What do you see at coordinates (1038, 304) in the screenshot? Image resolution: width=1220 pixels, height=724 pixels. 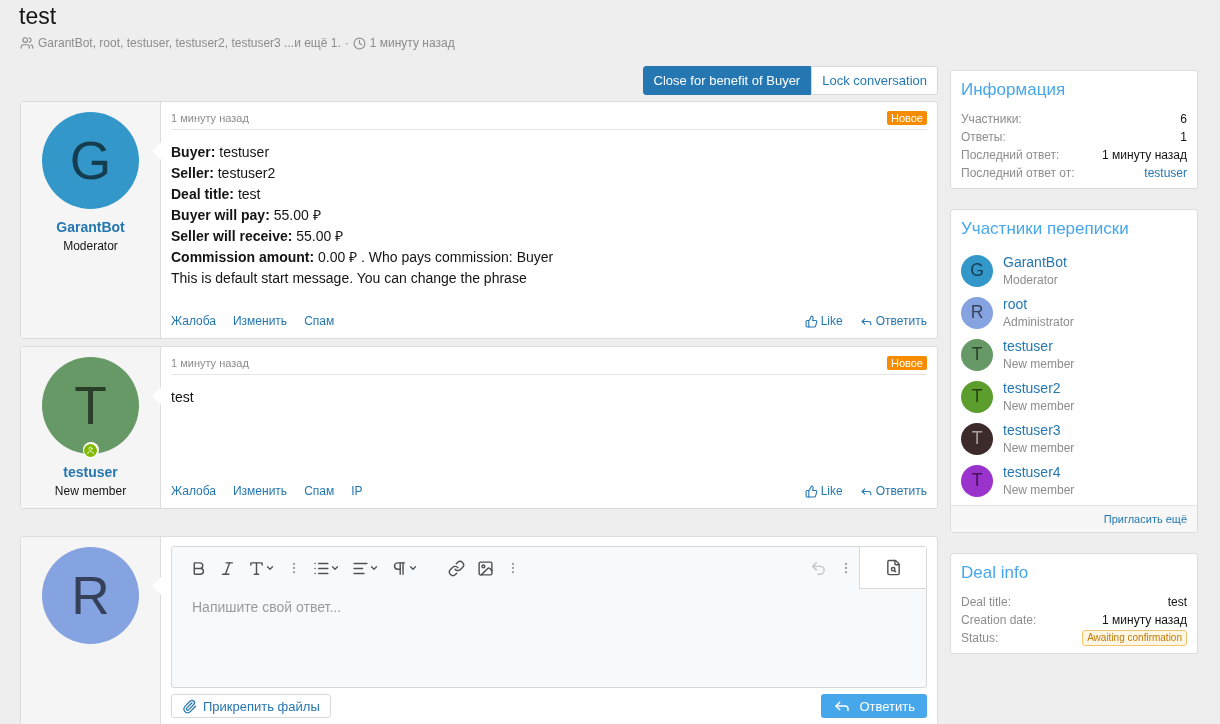 I see `member-link: root` at bounding box center [1038, 304].